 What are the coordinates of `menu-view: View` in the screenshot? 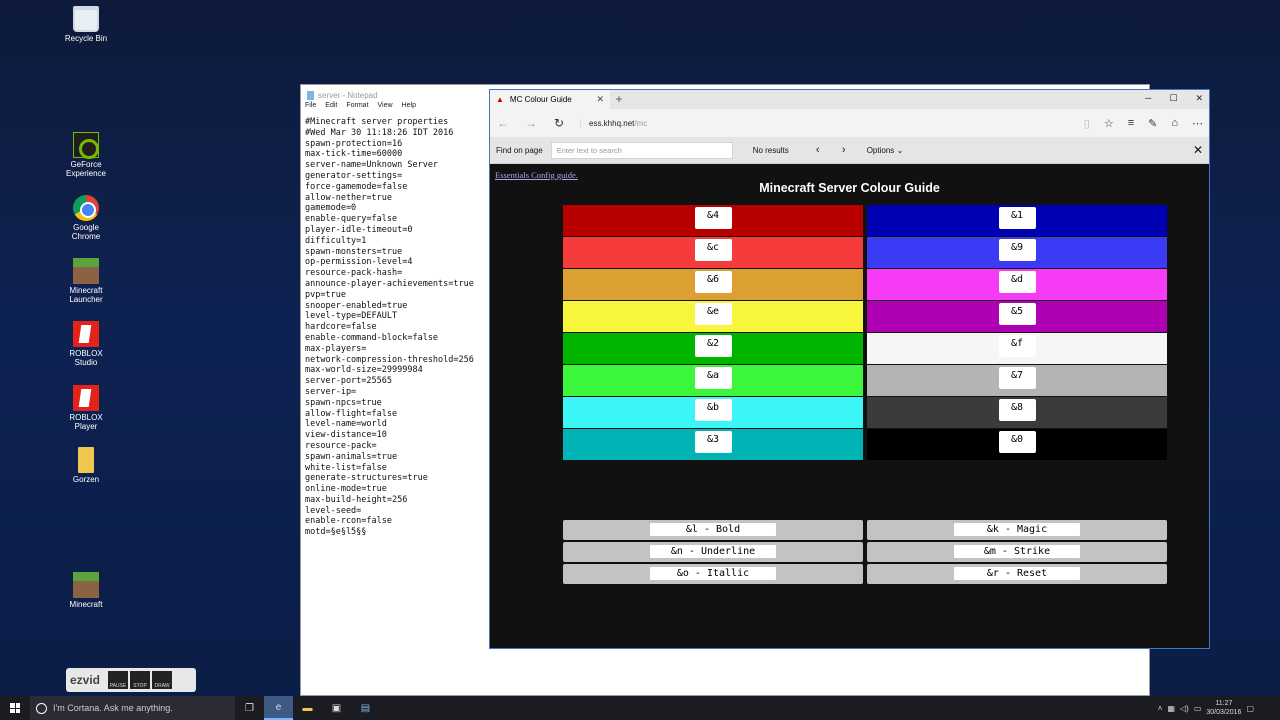 It's located at (385, 108).